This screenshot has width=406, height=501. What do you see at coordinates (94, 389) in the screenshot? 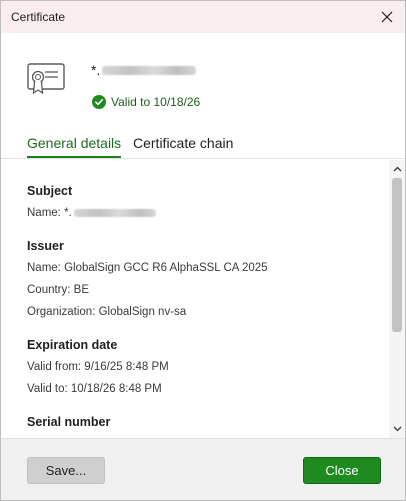
I see `valid-to: Valid to: 10/18/26 8:48 PM` at bounding box center [94, 389].